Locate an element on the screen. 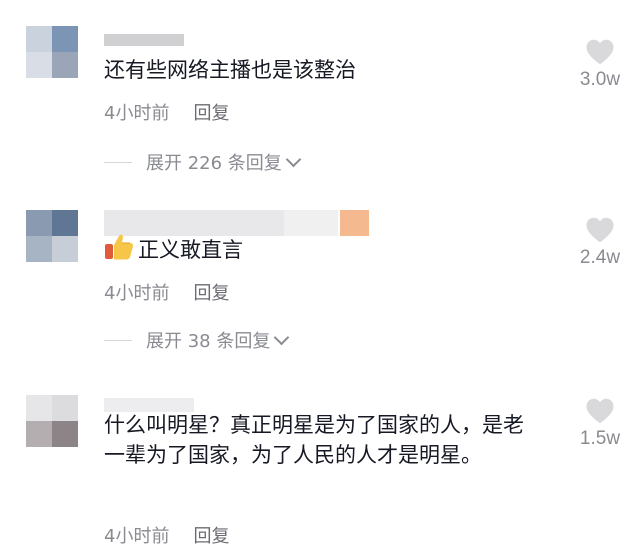 This screenshot has width=640, height=555. thumbs-up-emoji is located at coordinates (119, 251).